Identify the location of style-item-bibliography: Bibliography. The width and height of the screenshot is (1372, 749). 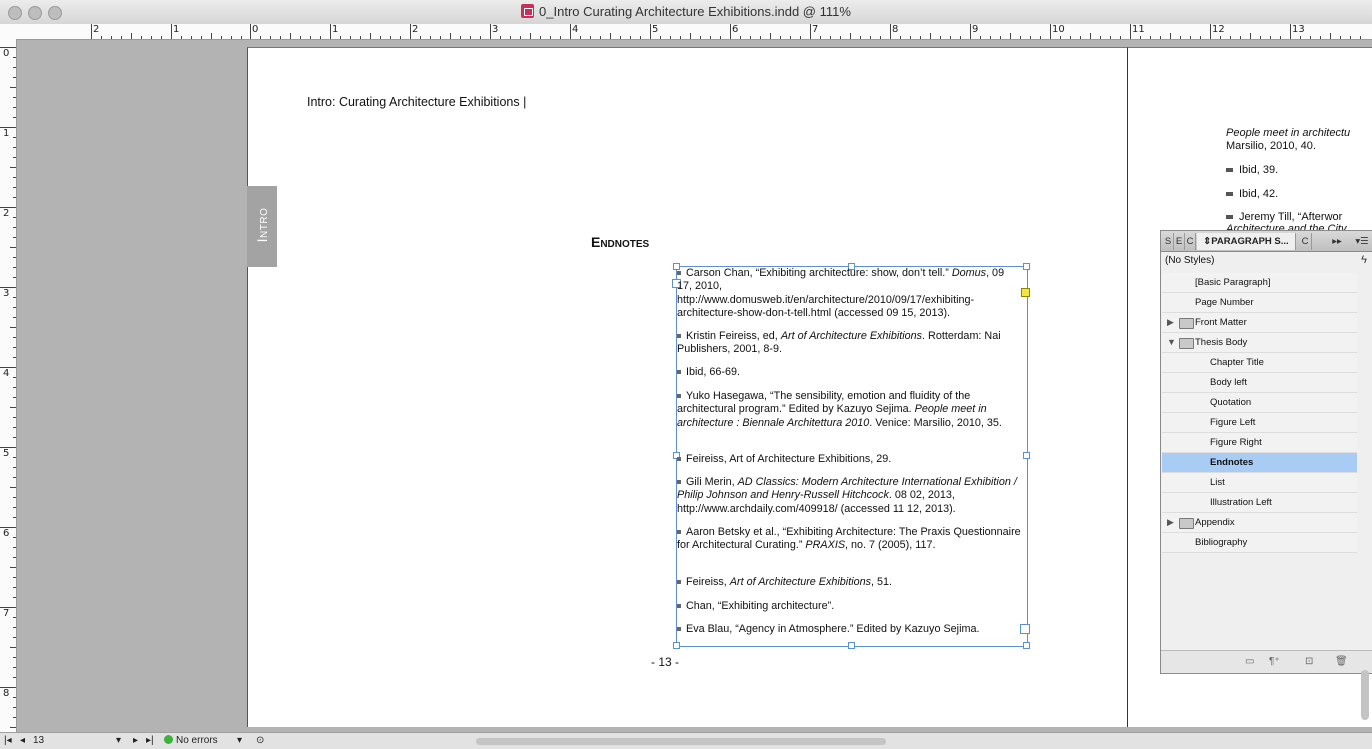
(1259, 543).